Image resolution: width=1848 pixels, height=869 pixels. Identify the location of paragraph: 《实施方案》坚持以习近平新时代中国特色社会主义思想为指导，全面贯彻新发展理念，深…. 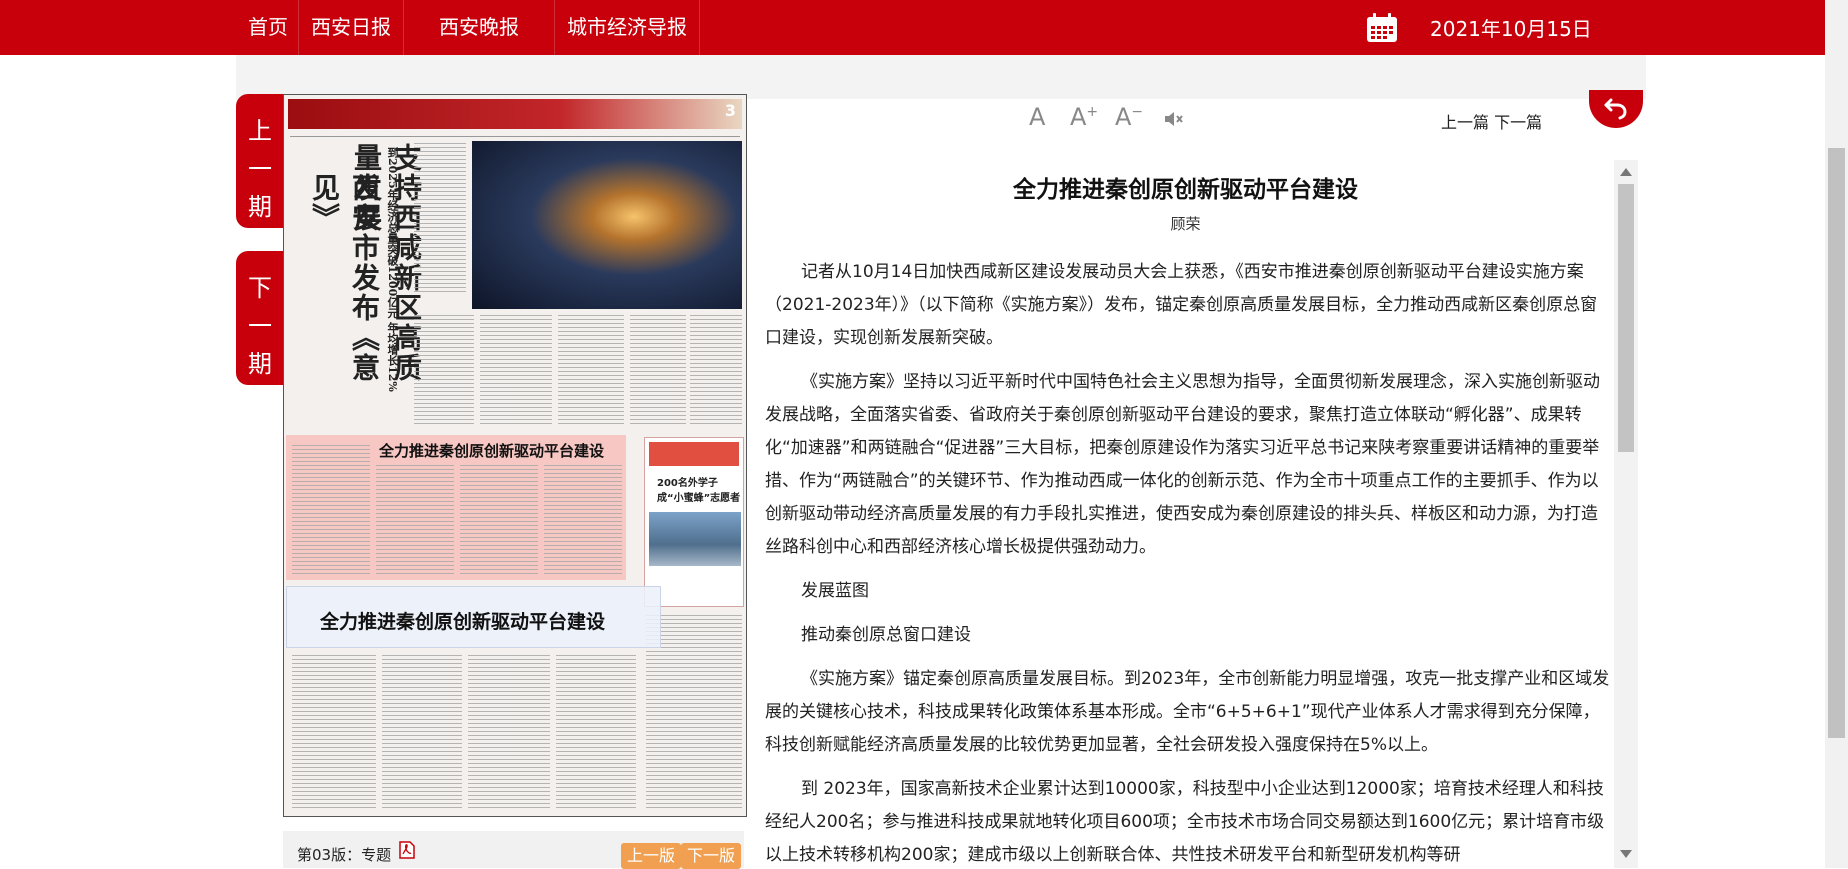
(1182, 464).